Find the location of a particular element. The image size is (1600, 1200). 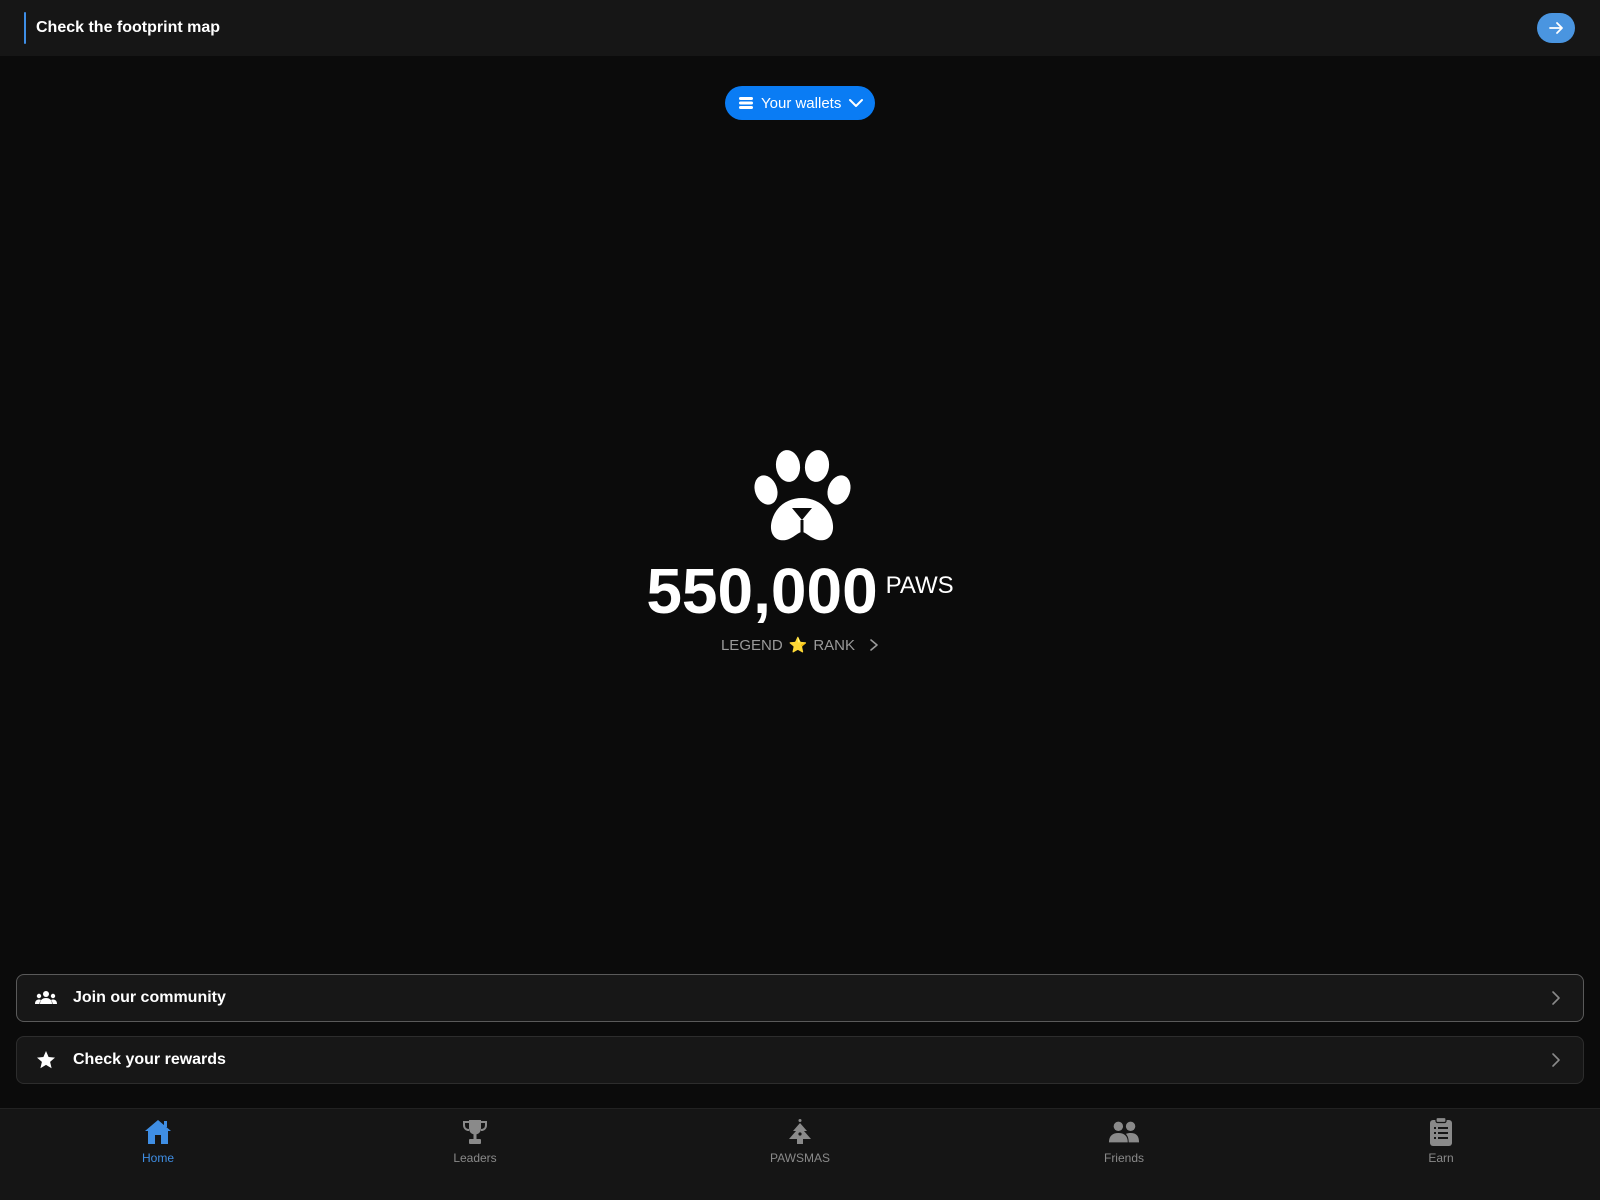

nav-friends: Friends is located at coordinates (1124, 1154).